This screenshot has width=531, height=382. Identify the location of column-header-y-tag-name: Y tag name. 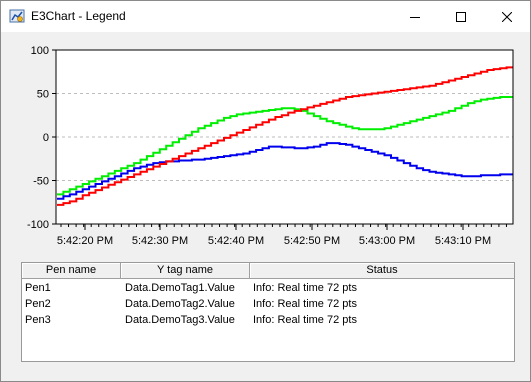
(185, 270).